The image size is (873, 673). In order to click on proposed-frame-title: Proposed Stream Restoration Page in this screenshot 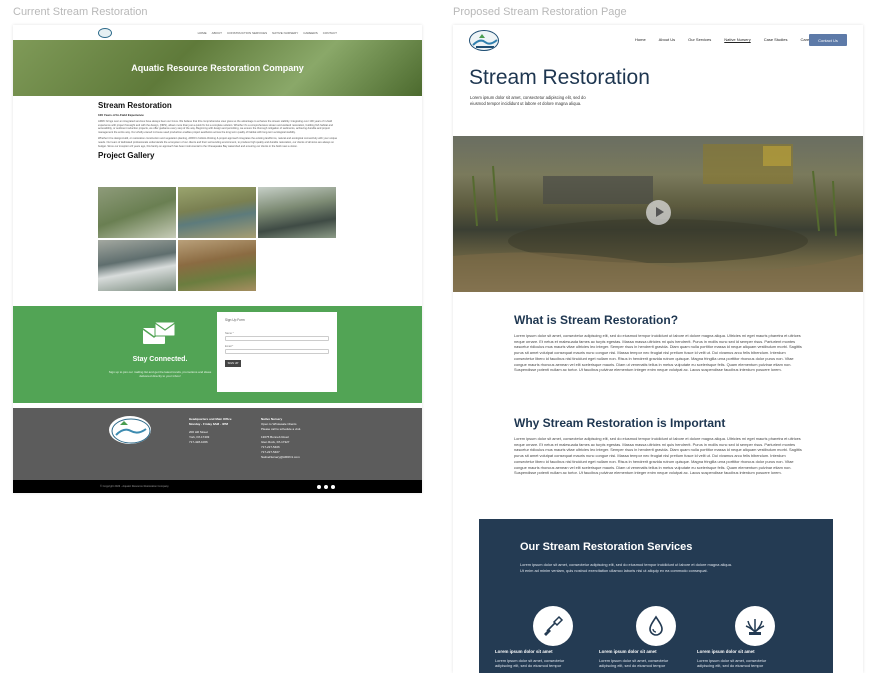, I will do `click(540, 12)`.